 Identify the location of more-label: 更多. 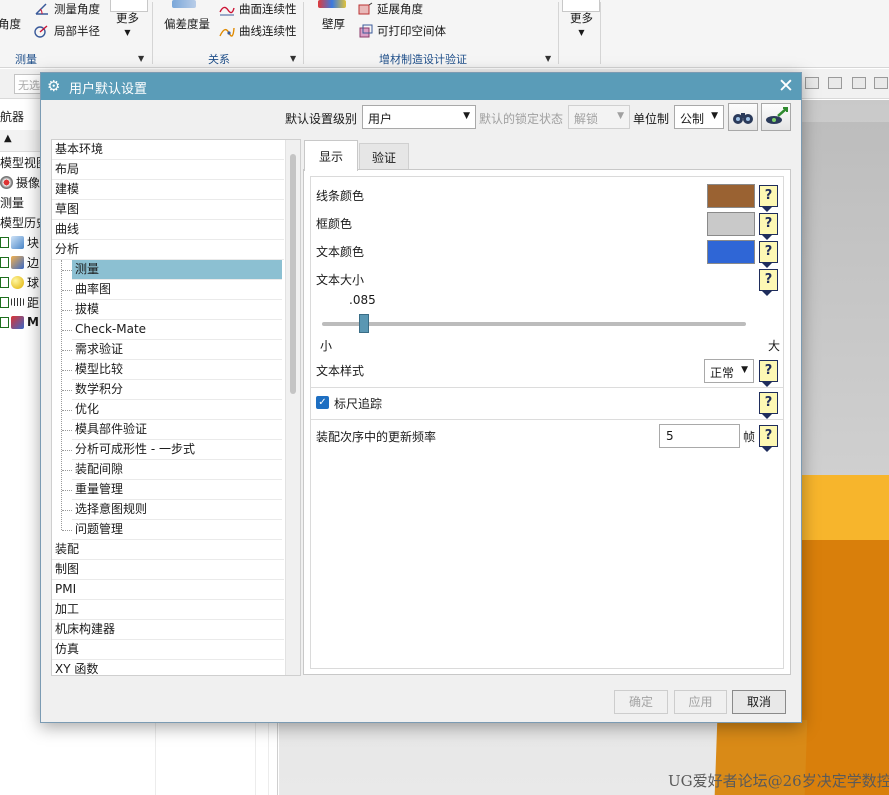
(581, 18).